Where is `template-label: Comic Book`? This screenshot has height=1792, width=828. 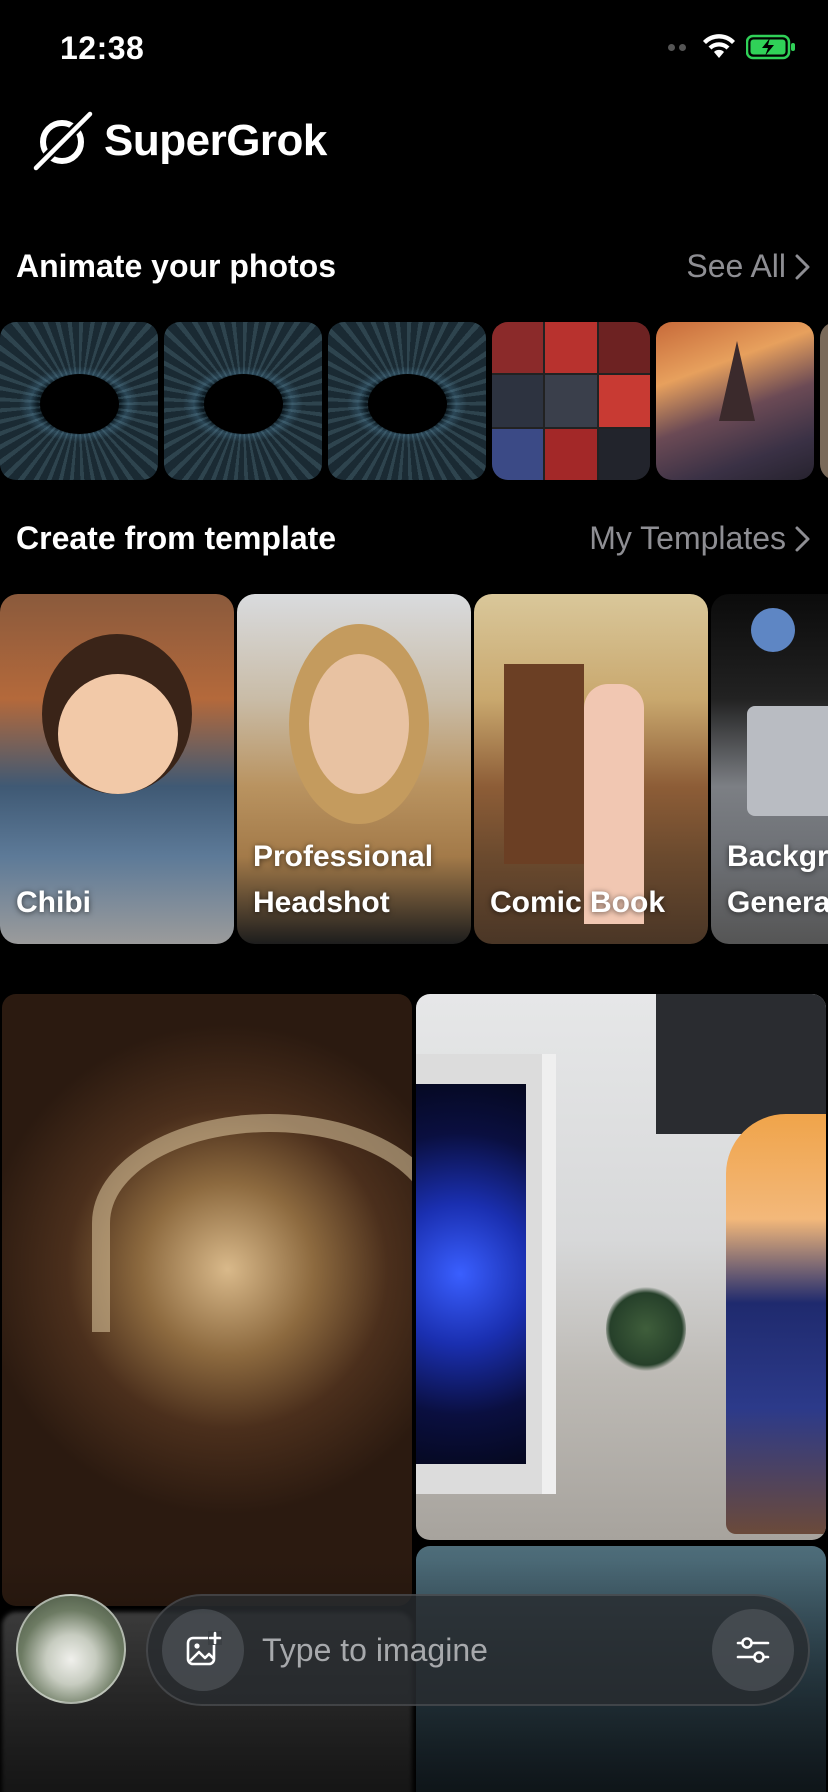
template-label: Comic Book is located at coordinates (578, 902).